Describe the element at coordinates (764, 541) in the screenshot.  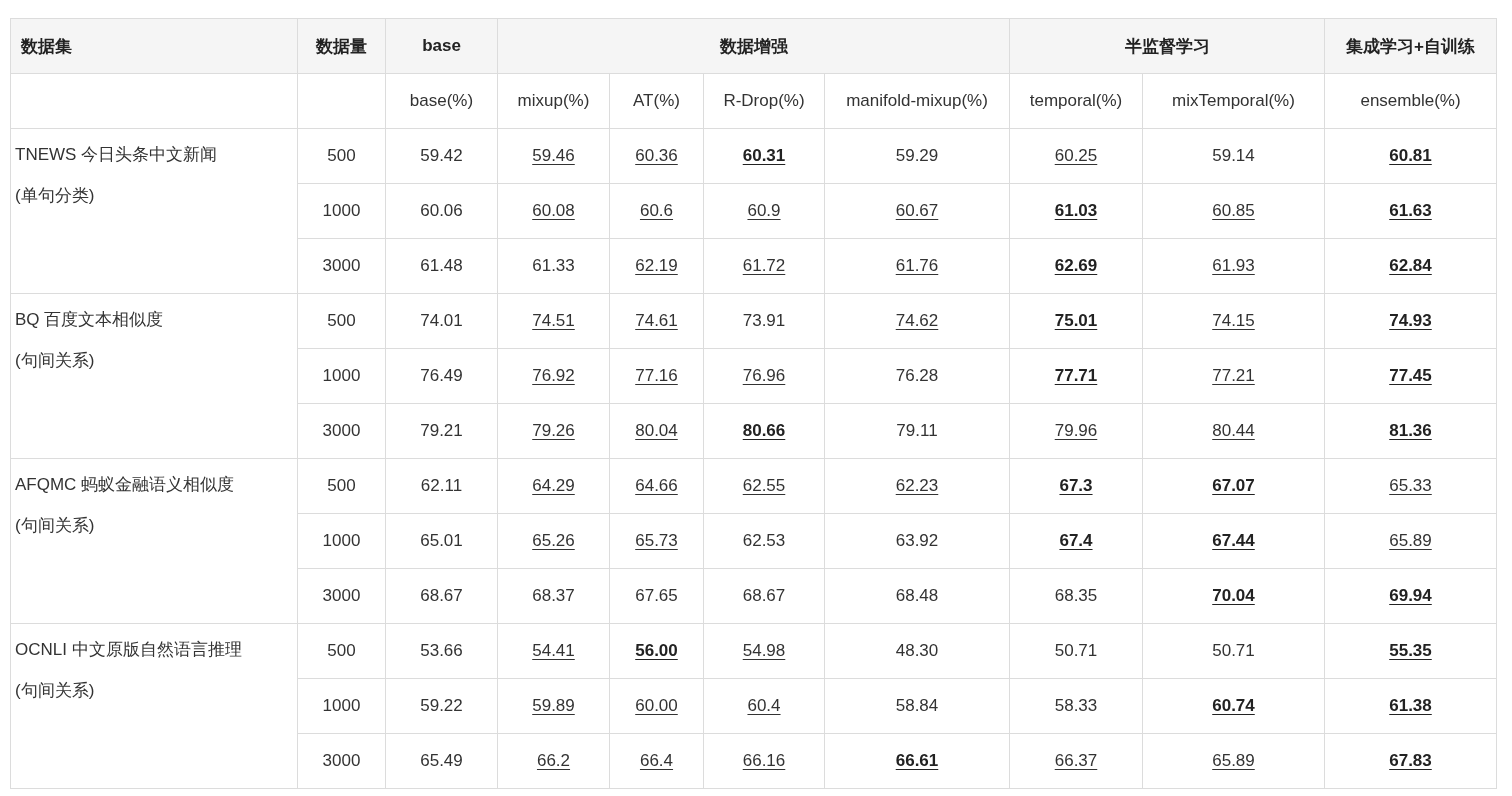
I see `table-cell: 62.53` at that location.